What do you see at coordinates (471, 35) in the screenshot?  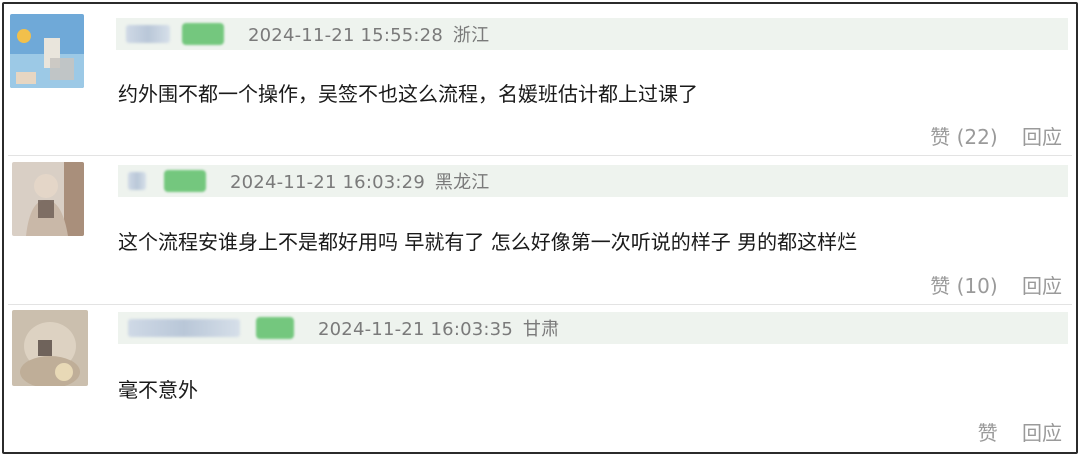 I see `location: 浙江` at bounding box center [471, 35].